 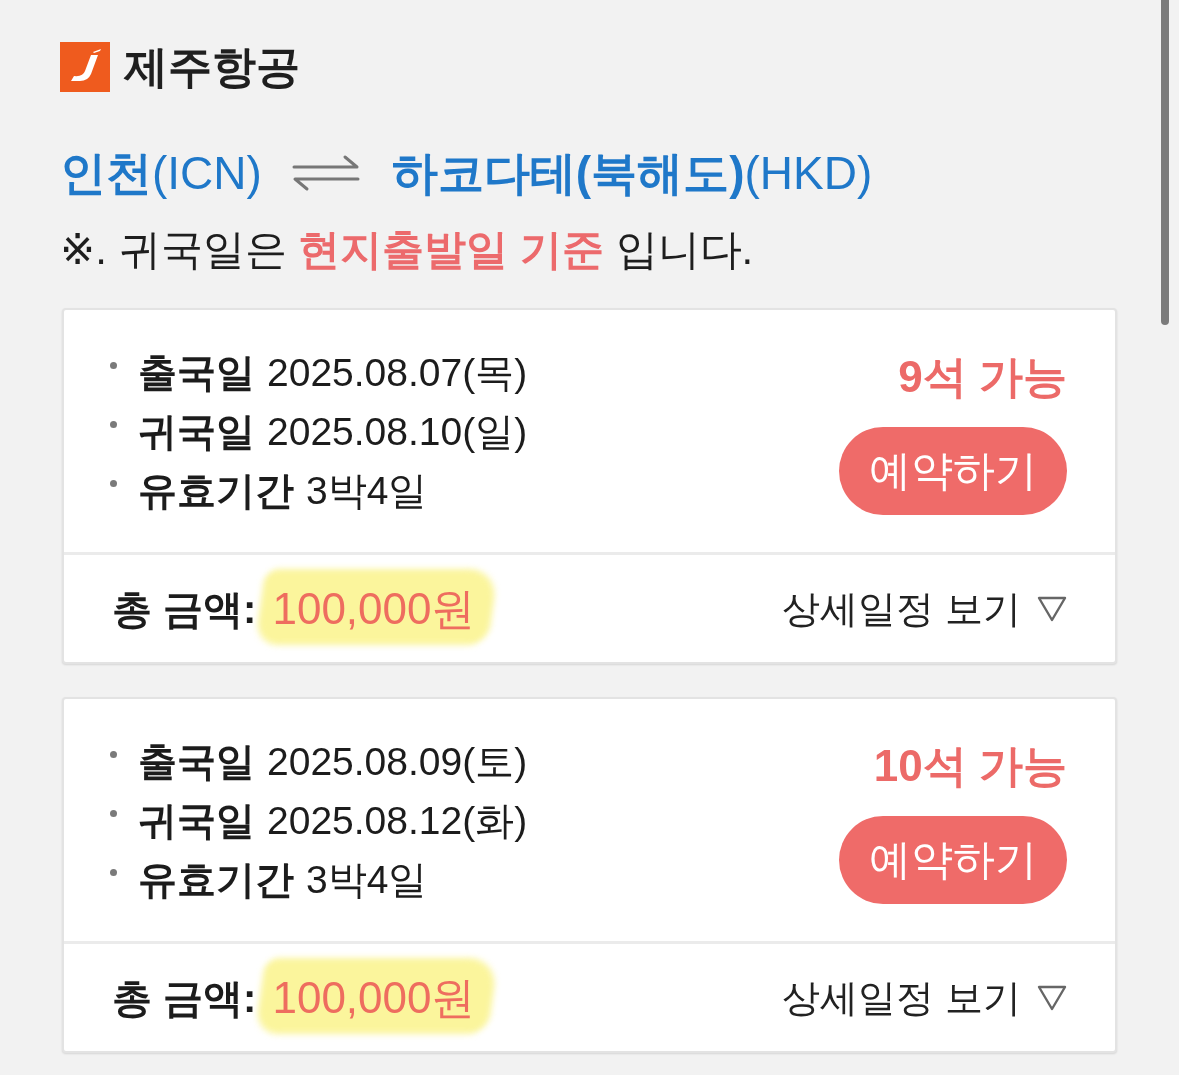 What do you see at coordinates (397, 432) in the screenshot?
I see `detail-value: 2025.08.10(일)` at bounding box center [397, 432].